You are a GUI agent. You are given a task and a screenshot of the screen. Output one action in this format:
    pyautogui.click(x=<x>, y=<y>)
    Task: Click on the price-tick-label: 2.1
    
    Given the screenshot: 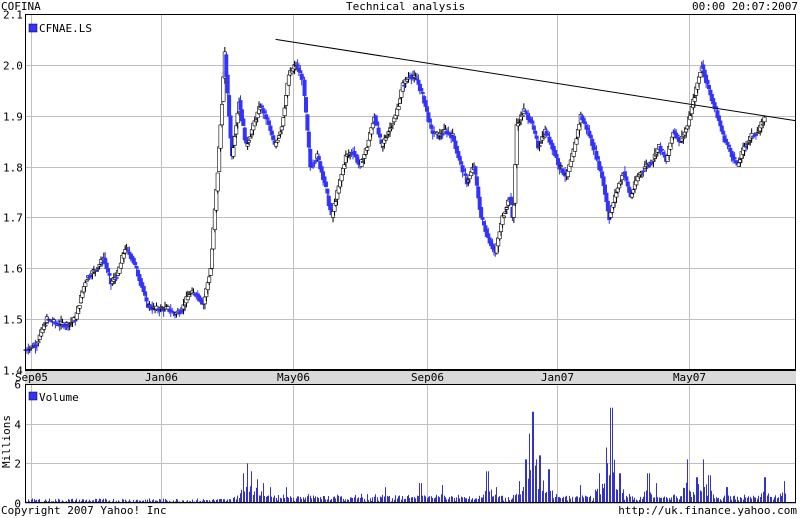 What is the action you would take?
    pyautogui.click(x=13, y=15)
    